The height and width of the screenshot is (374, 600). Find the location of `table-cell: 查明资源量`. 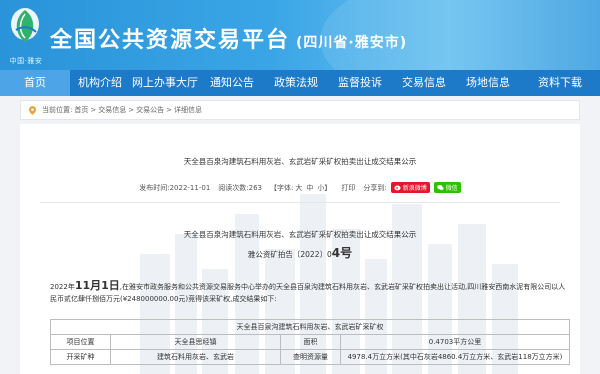

table-cell: 查明资源量 is located at coordinates (310, 357).